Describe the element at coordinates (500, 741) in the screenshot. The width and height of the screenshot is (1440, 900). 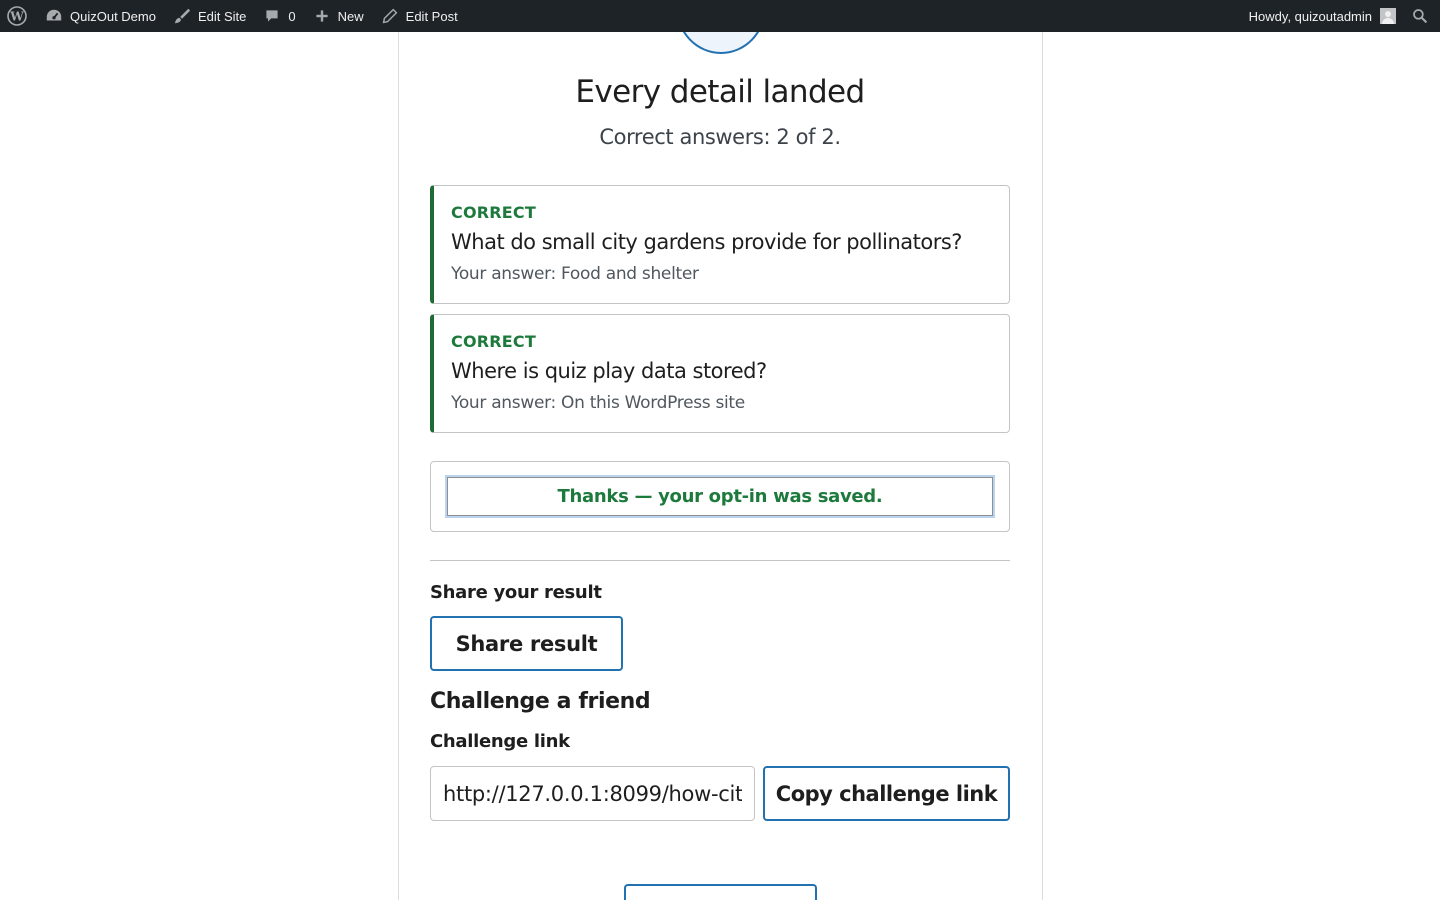
I see `challenge-link-label: Challenge link` at that location.